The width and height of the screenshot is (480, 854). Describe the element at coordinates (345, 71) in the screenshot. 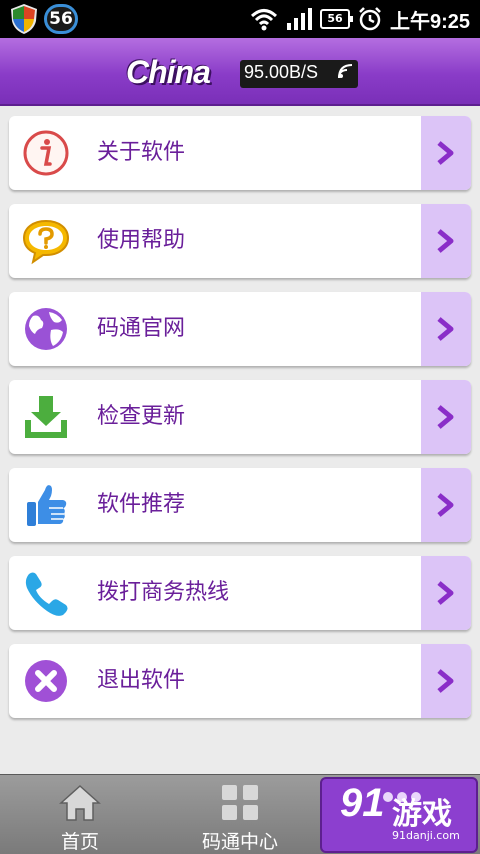

I see `network-icon` at that location.